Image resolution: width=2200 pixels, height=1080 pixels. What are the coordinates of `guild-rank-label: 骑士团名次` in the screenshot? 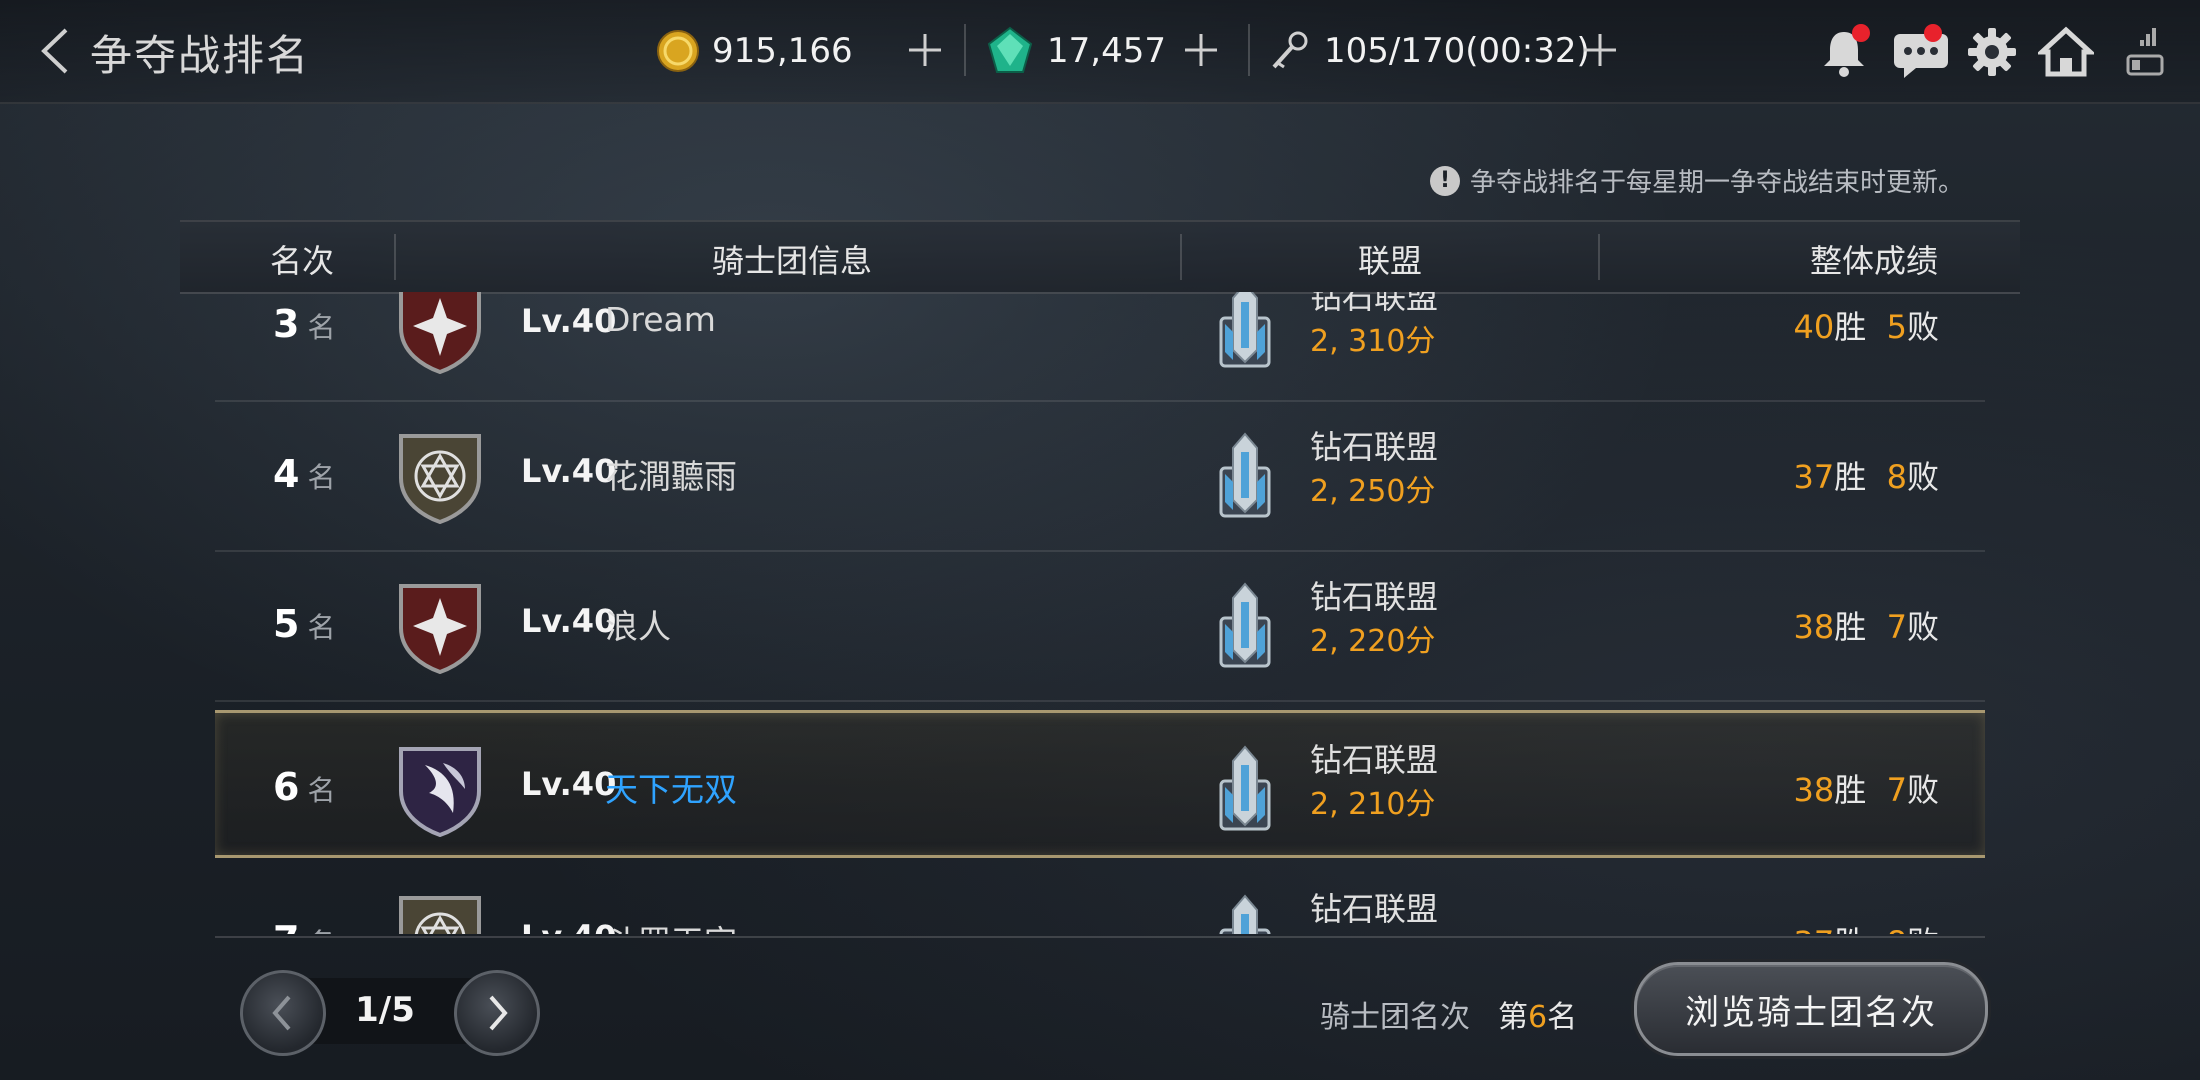 It's located at (1395, 1017).